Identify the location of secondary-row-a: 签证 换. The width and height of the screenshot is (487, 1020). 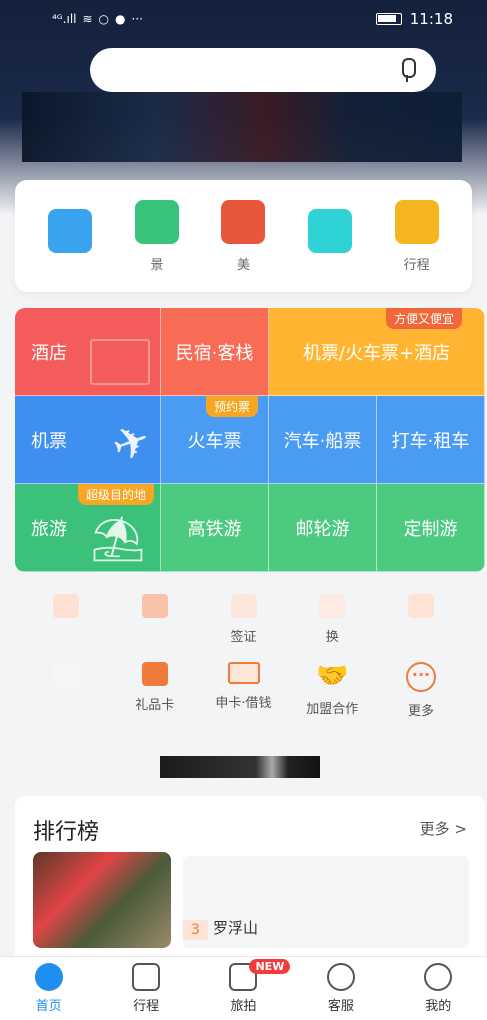
(243, 619).